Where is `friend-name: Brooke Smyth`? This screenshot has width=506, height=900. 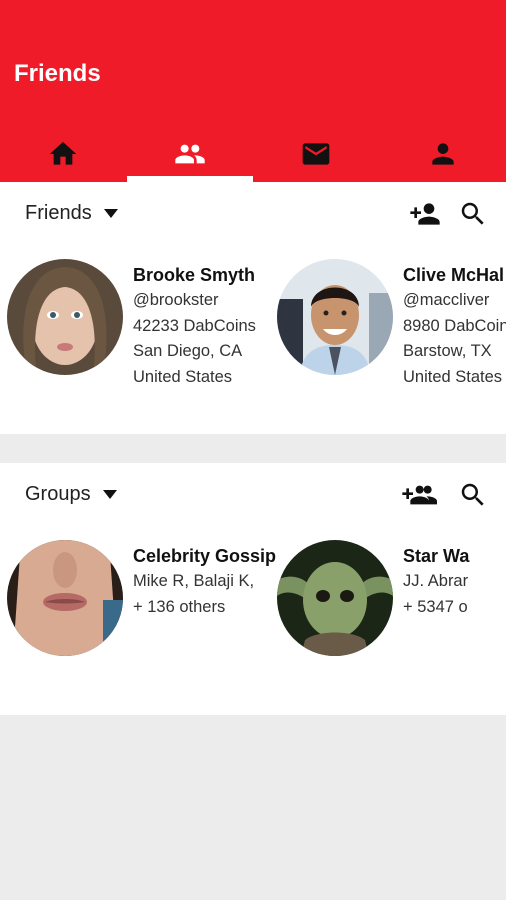
friend-name: Brooke Smyth is located at coordinates (194, 275).